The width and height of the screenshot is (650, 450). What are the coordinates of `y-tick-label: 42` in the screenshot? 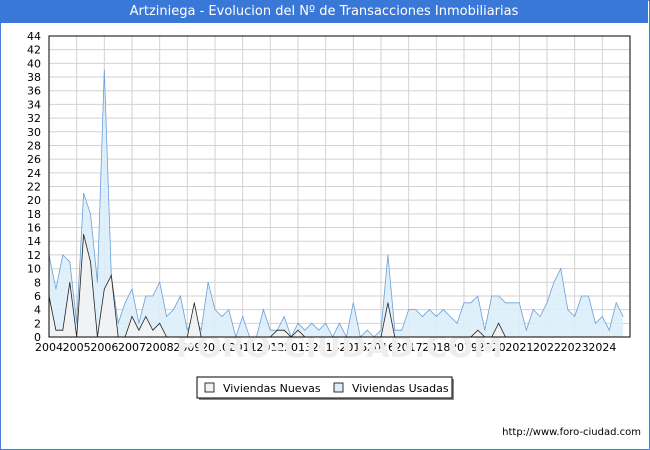 It's located at (34, 50).